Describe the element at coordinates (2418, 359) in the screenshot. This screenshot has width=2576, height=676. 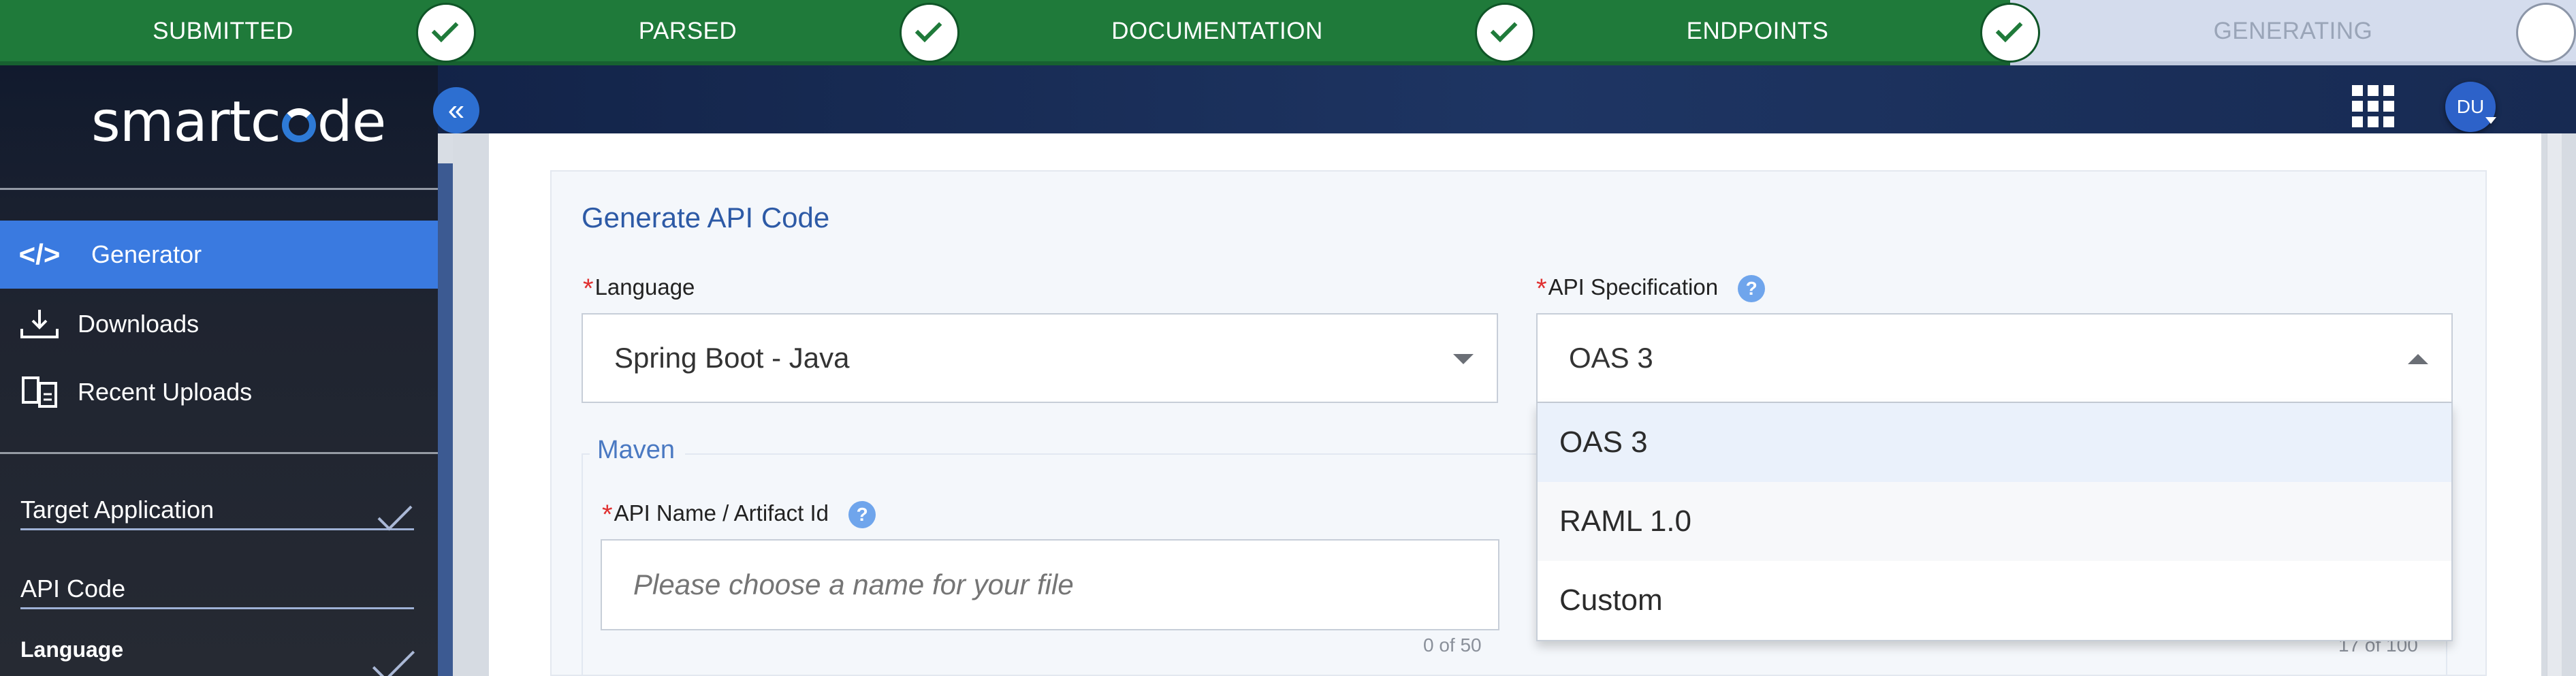
I see `chevron-up-icon` at that location.